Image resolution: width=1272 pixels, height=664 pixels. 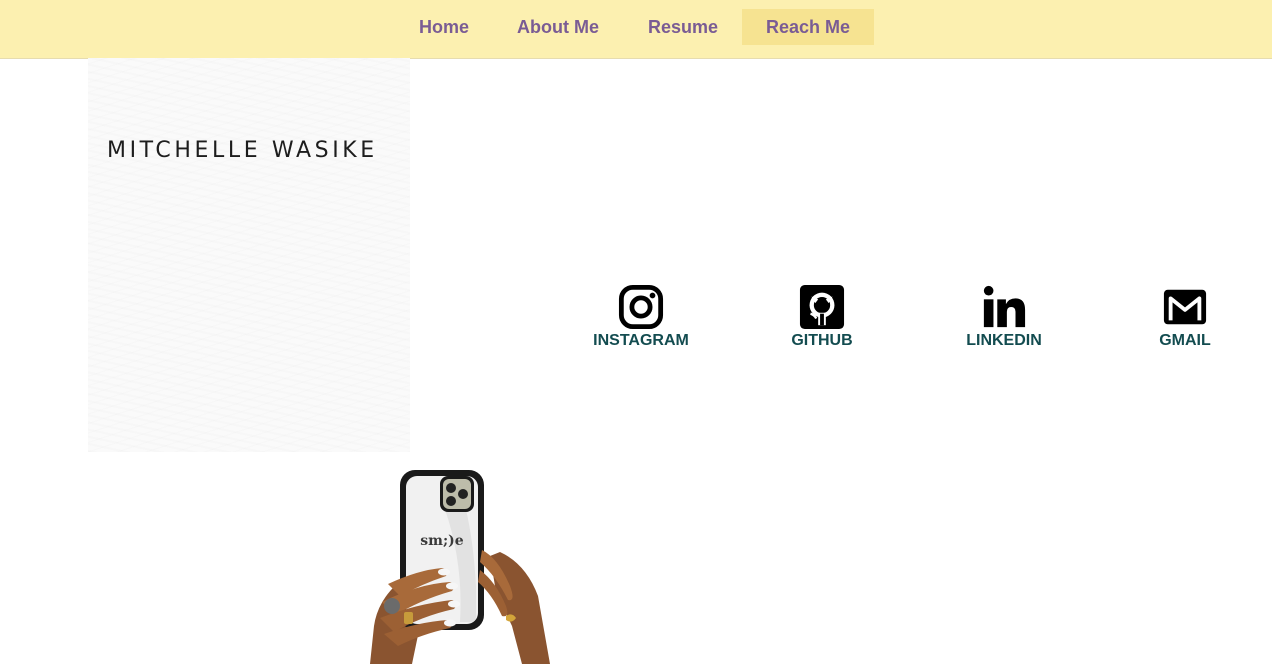 I want to click on hands-holding-phone-illustration: sm;)e, so click(x=460, y=567).